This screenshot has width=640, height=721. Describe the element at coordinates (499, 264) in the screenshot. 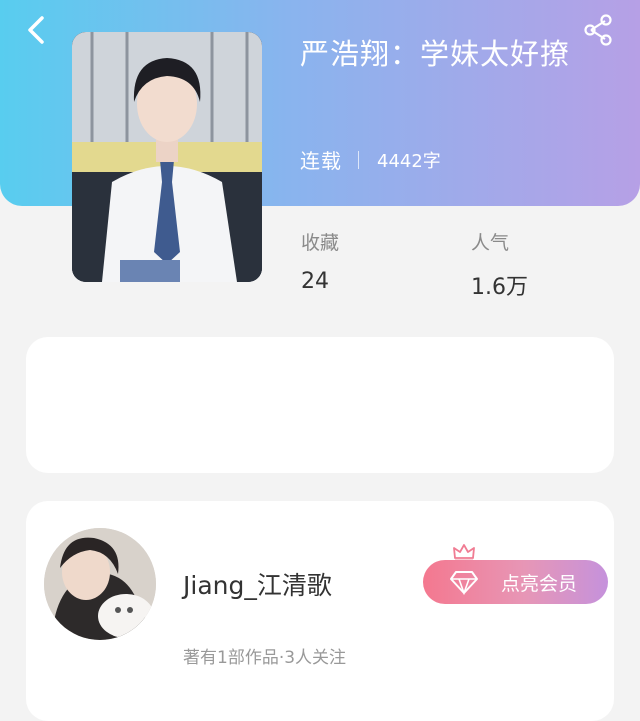

I see `stat-popularity: 人气 1.6万` at that location.